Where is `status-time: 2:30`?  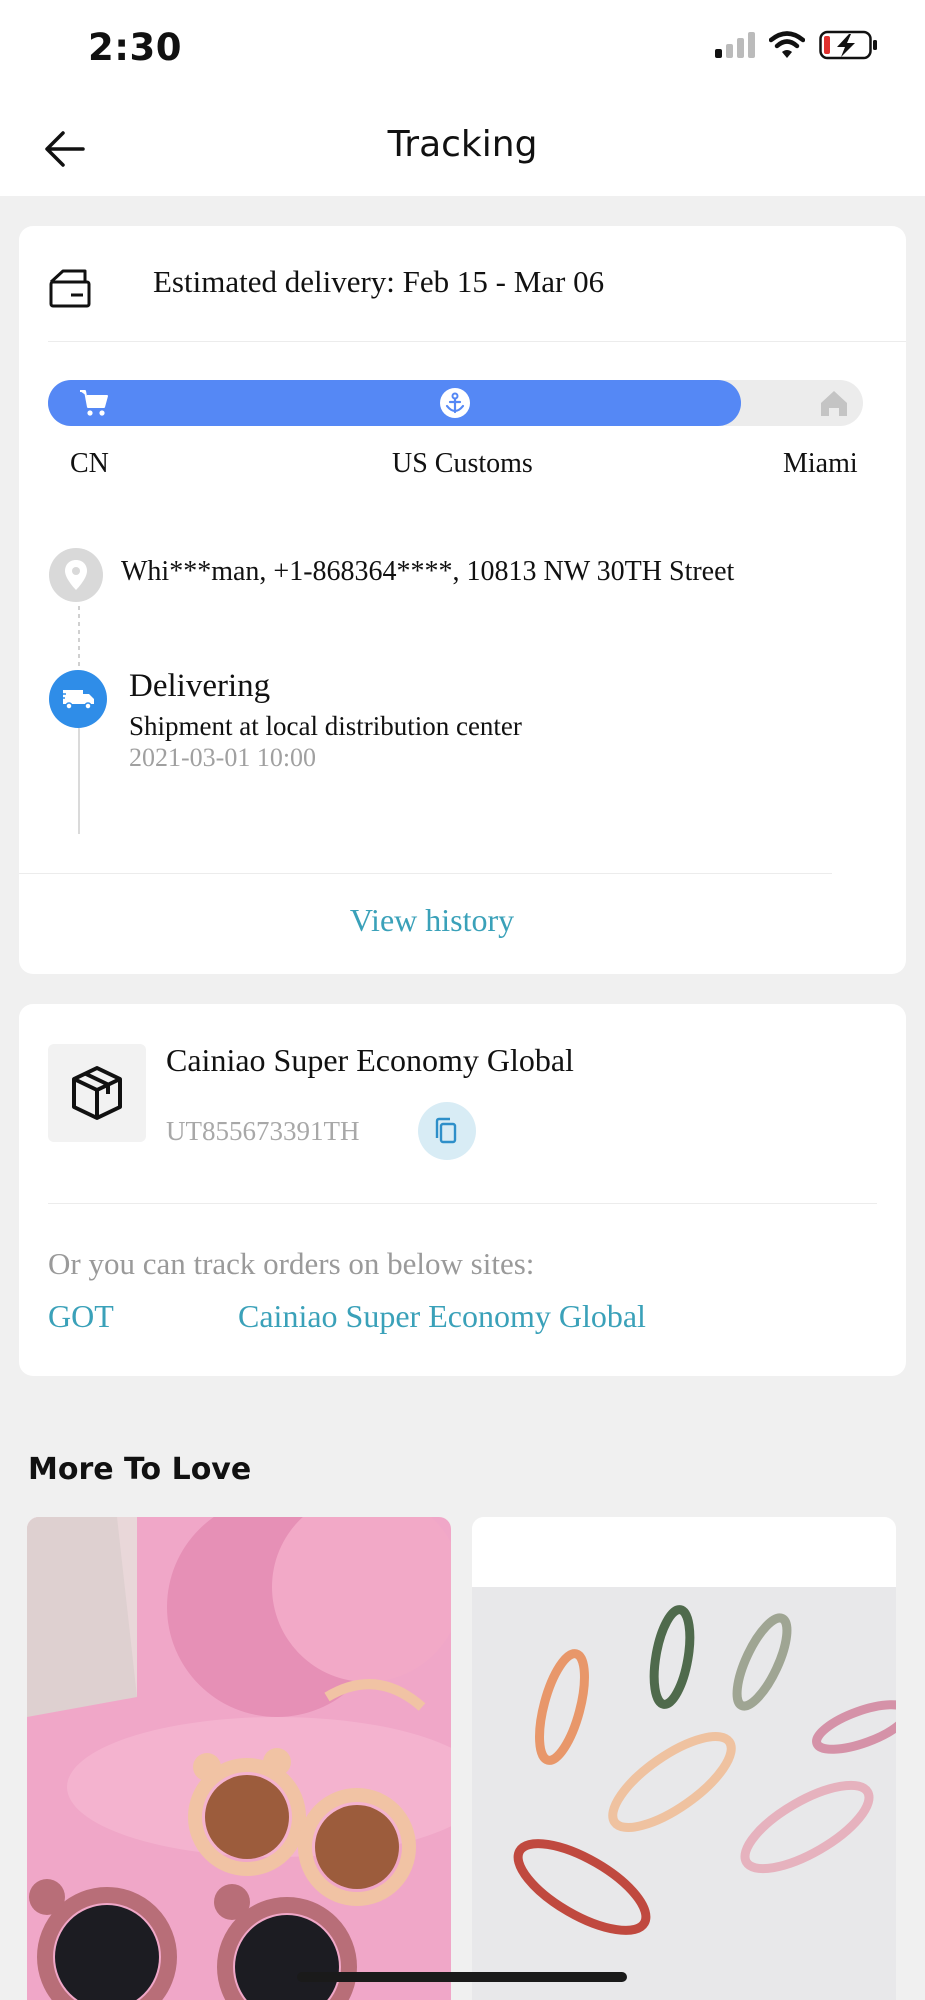
status-time: 2:30 is located at coordinates (135, 47).